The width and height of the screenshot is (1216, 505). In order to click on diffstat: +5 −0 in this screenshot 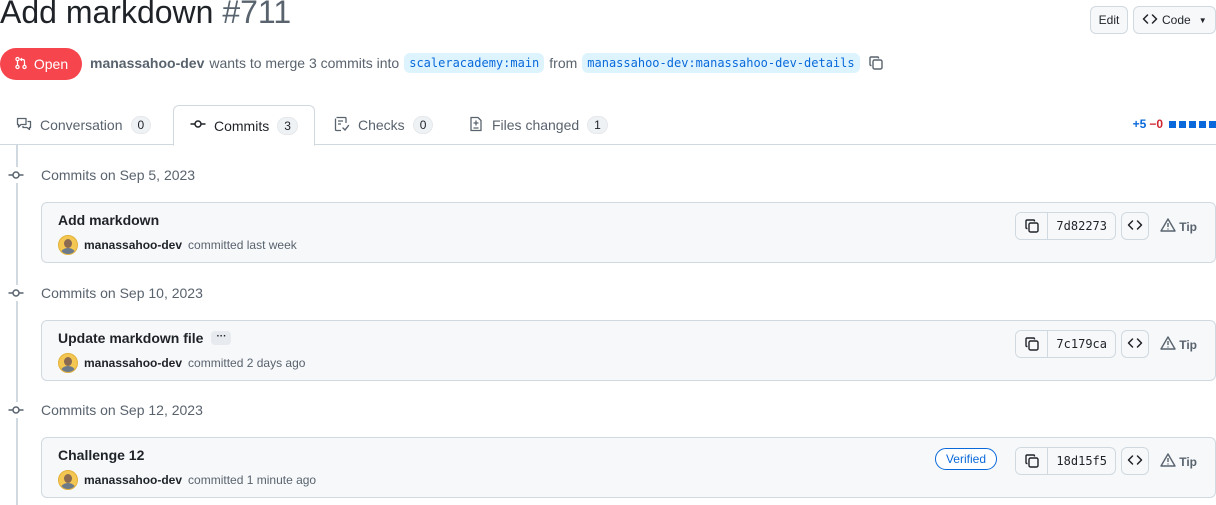, I will do `click(1174, 124)`.